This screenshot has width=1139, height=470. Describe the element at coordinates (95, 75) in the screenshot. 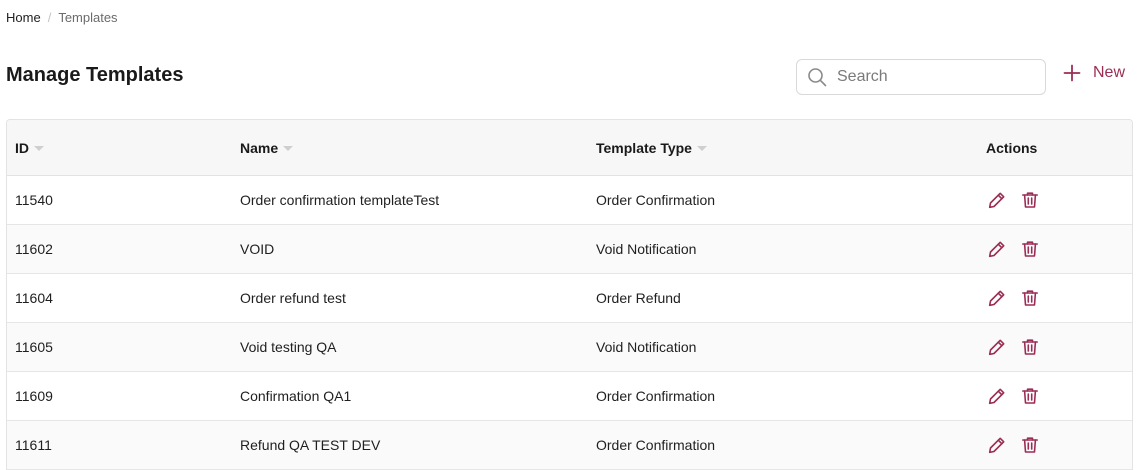

I see `page-title: Manage Templates` at that location.